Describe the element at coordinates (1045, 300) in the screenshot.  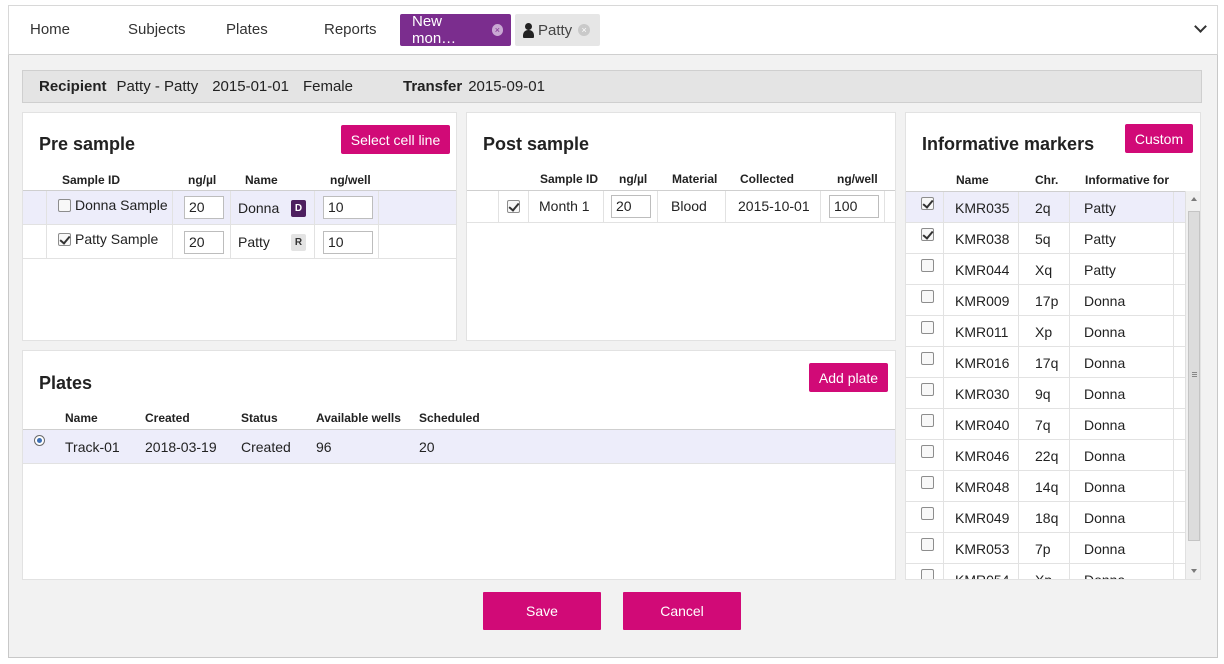
I see `table-row: KMR009 17p Donna` at that location.